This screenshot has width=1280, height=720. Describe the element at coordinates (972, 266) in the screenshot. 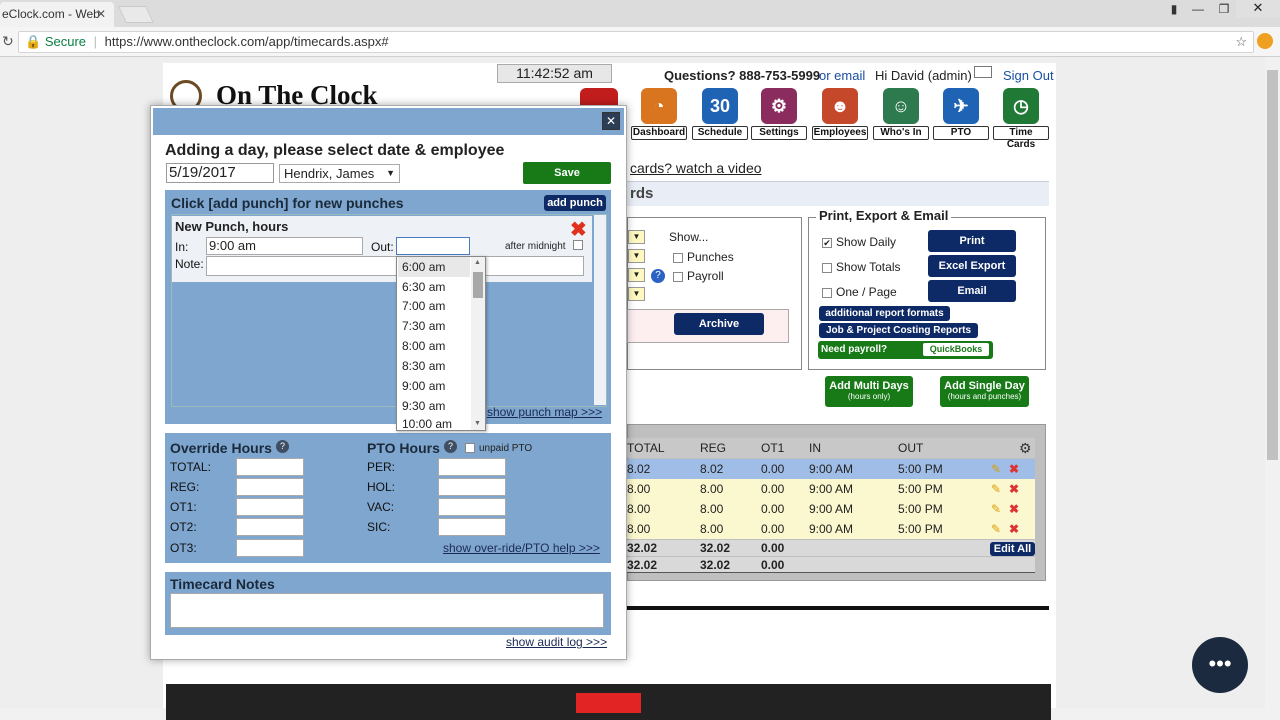

I see `excel-export-button: Excel Export` at that location.